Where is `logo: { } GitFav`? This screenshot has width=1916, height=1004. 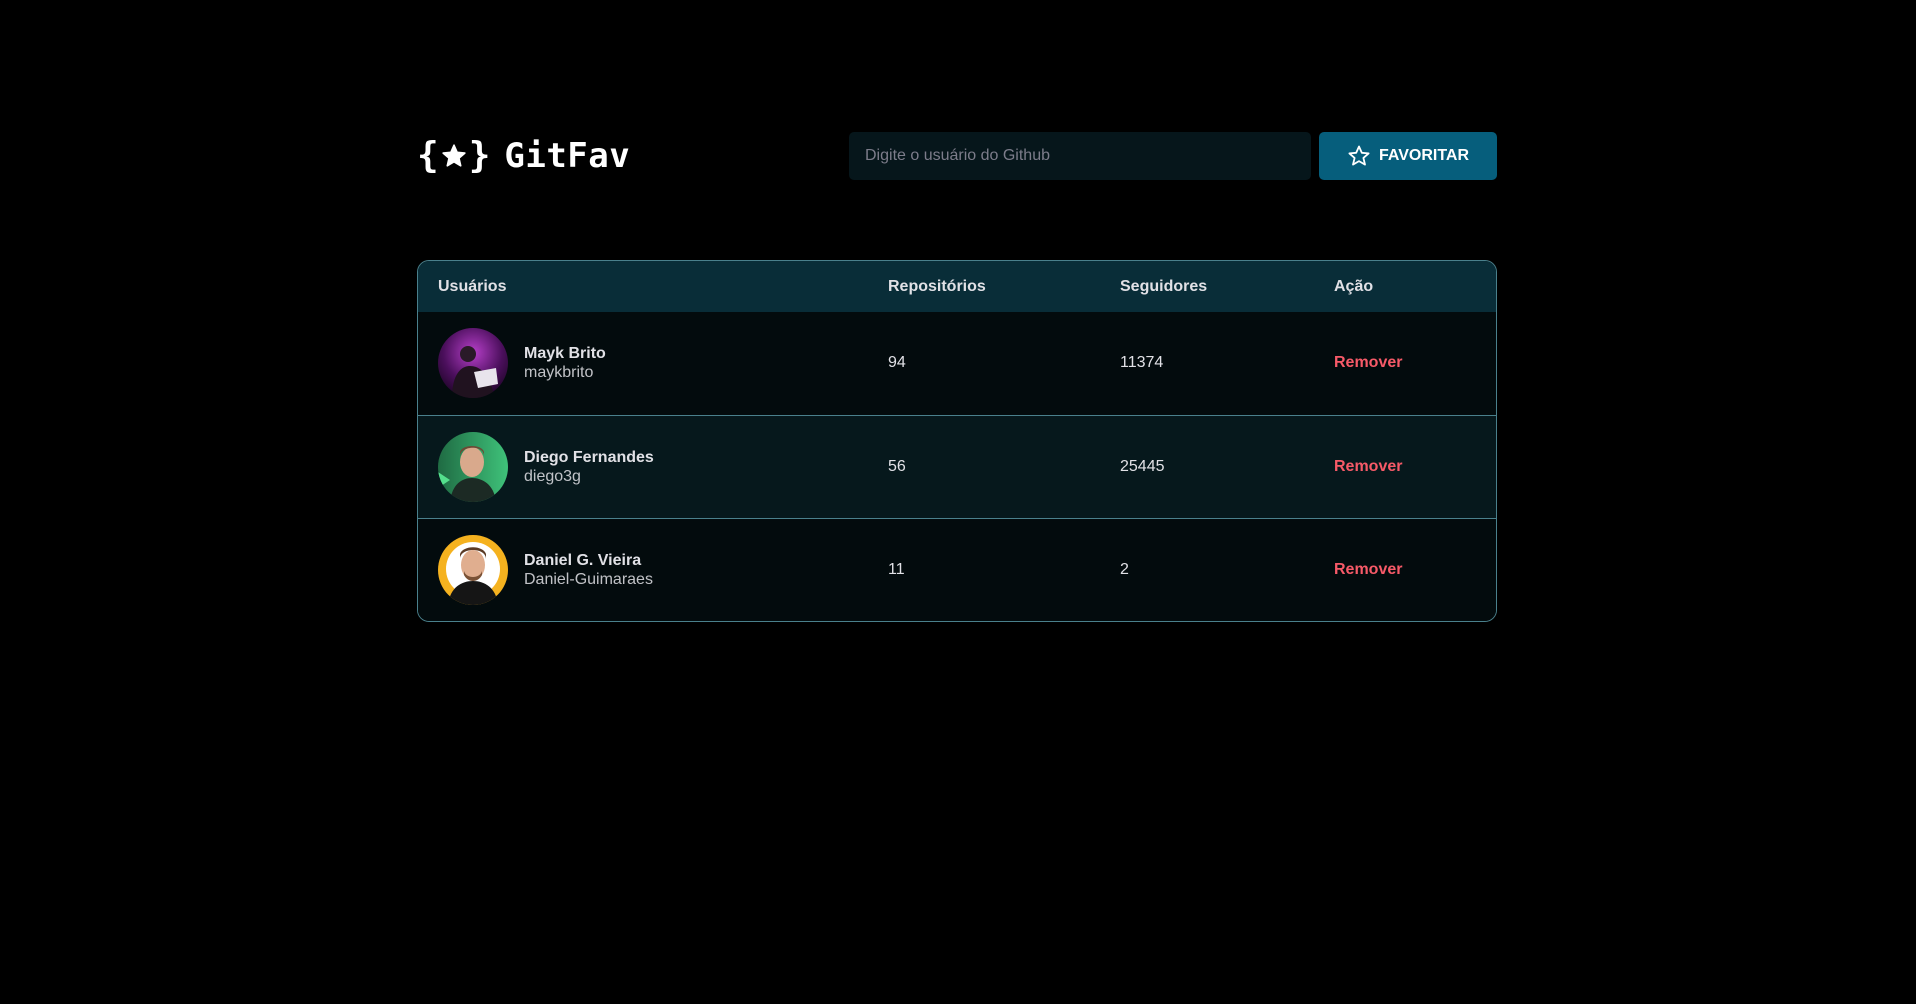
logo: { } GitFav is located at coordinates (523, 156).